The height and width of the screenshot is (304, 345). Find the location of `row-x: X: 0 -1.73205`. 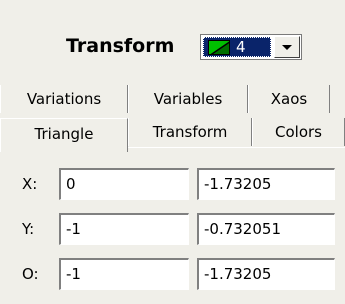

row-x: X: 0 -1.73205 is located at coordinates (172, 184).